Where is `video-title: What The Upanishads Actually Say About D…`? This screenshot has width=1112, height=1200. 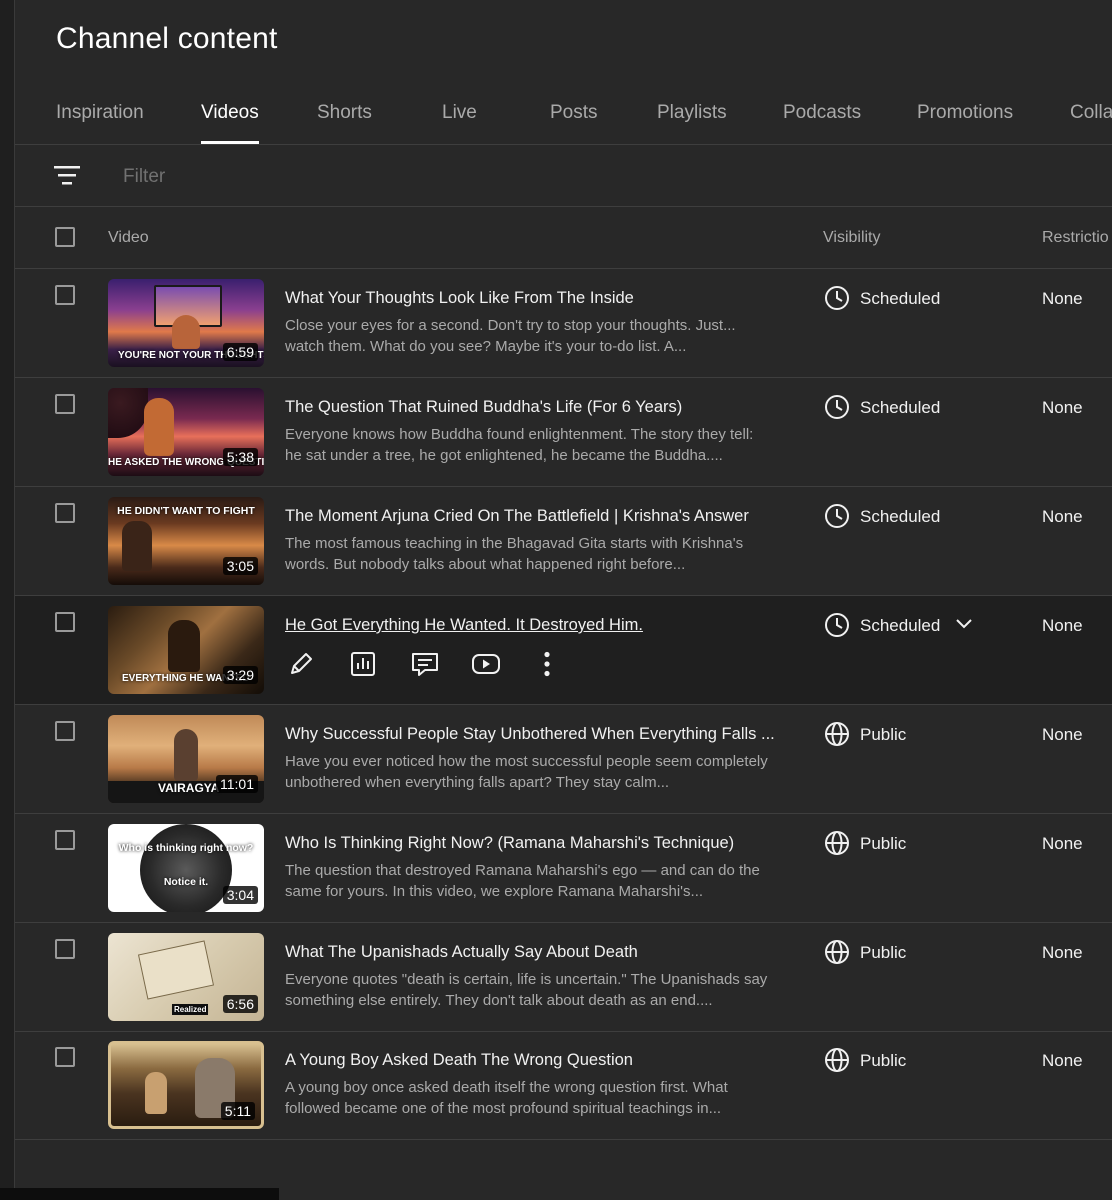 video-title: What The Upanishads Actually Say About D… is located at coordinates (530, 952).